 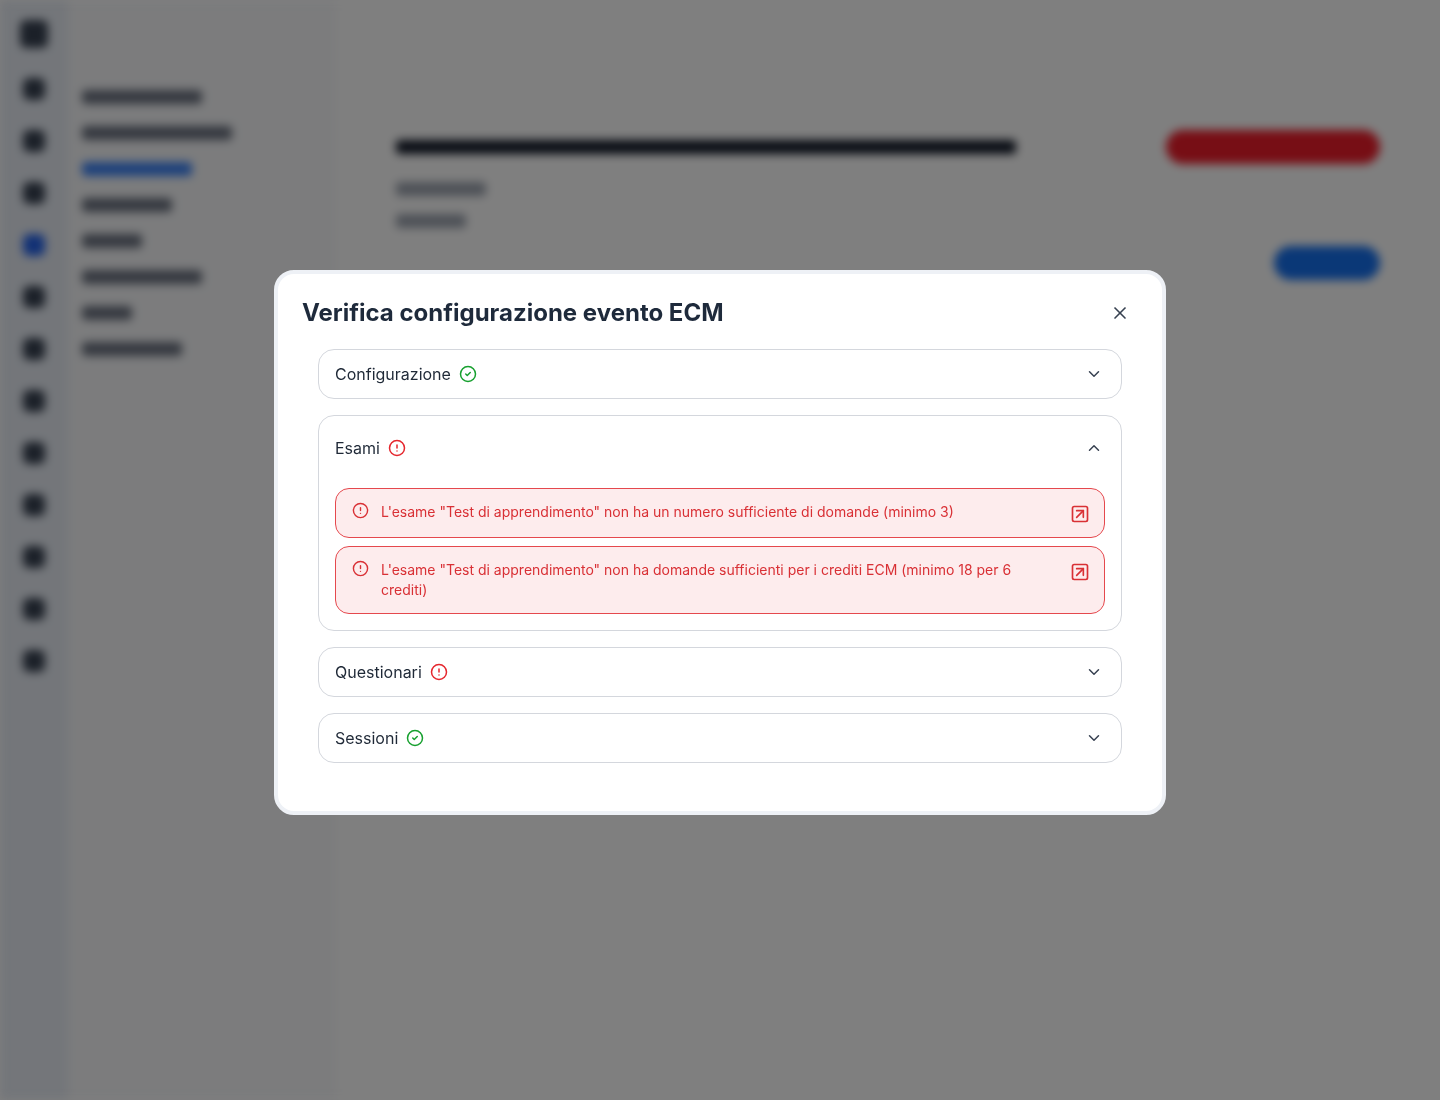 What do you see at coordinates (697, 580) in the screenshot?
I see `error-message: L'esame "Test di apprendimento" non ha domande sufficienti per i crediti ECM (minimo 18 per 6 crediti)` at bounding box center [697, 580].